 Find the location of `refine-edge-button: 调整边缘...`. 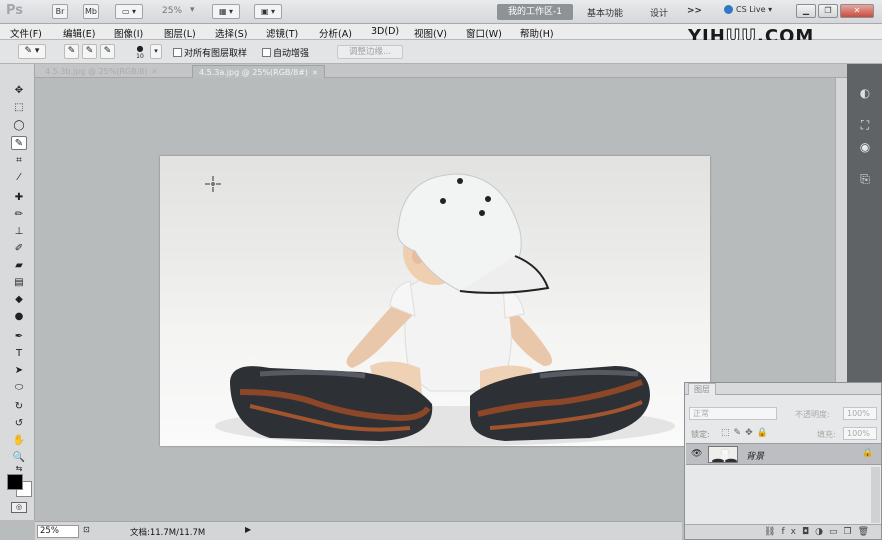

refine-edge-button: 调整边缘... is located at coordinates (370, 52).